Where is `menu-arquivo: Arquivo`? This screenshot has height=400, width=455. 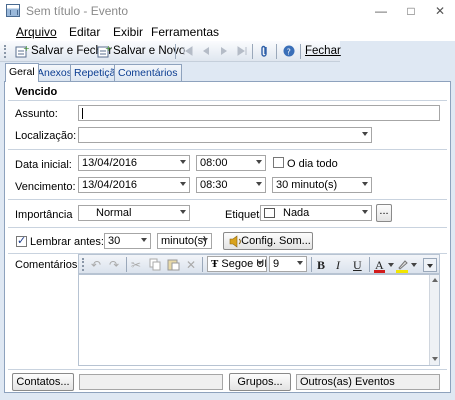
menu-arquivo: Arquivo is located at coordinates (36, 32).